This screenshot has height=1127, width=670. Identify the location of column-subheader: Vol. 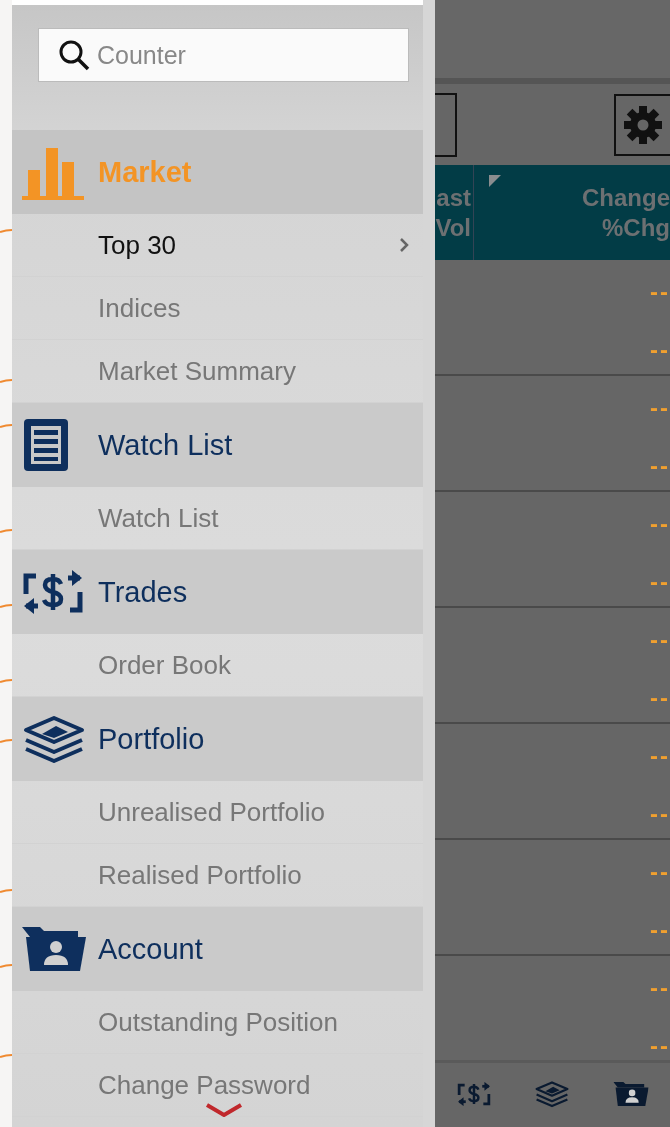
(453, 227).